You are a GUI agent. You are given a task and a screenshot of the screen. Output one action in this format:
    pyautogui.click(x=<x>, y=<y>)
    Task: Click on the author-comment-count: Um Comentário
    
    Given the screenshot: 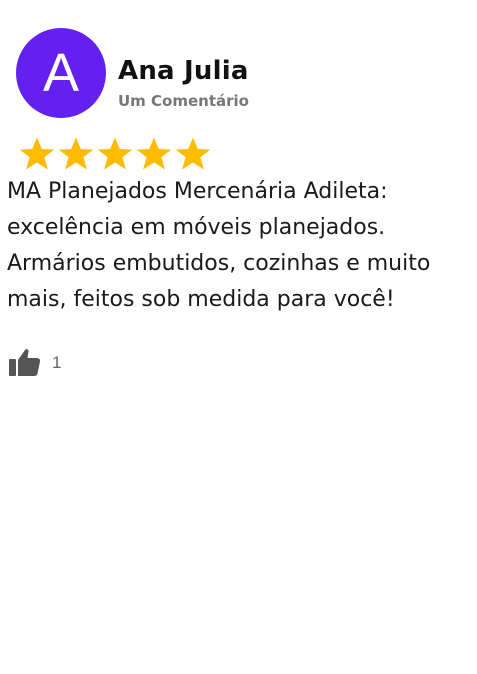 What is the action you would take?
    pyautogui.click(x=183, y=101)
    